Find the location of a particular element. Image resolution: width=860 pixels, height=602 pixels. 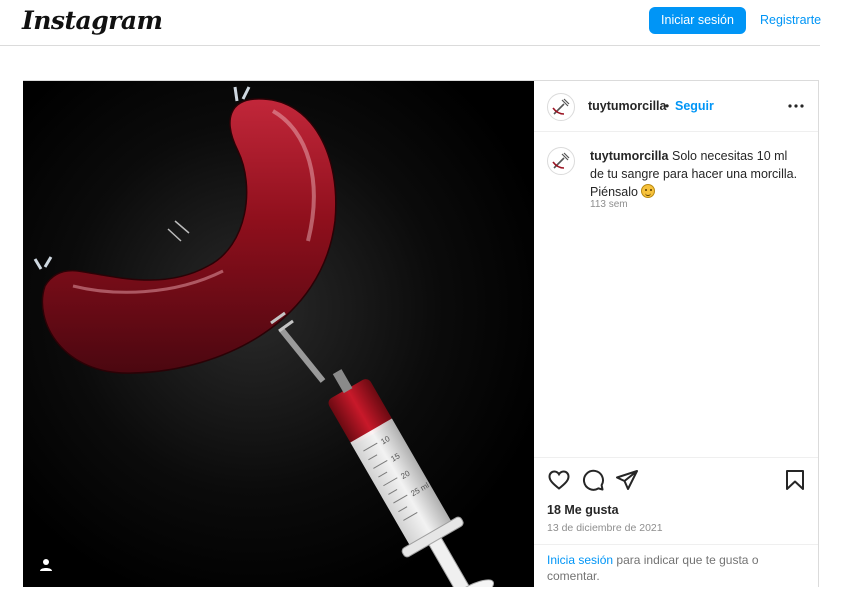

smiling-face-icon is located at coordinates (648, 191).